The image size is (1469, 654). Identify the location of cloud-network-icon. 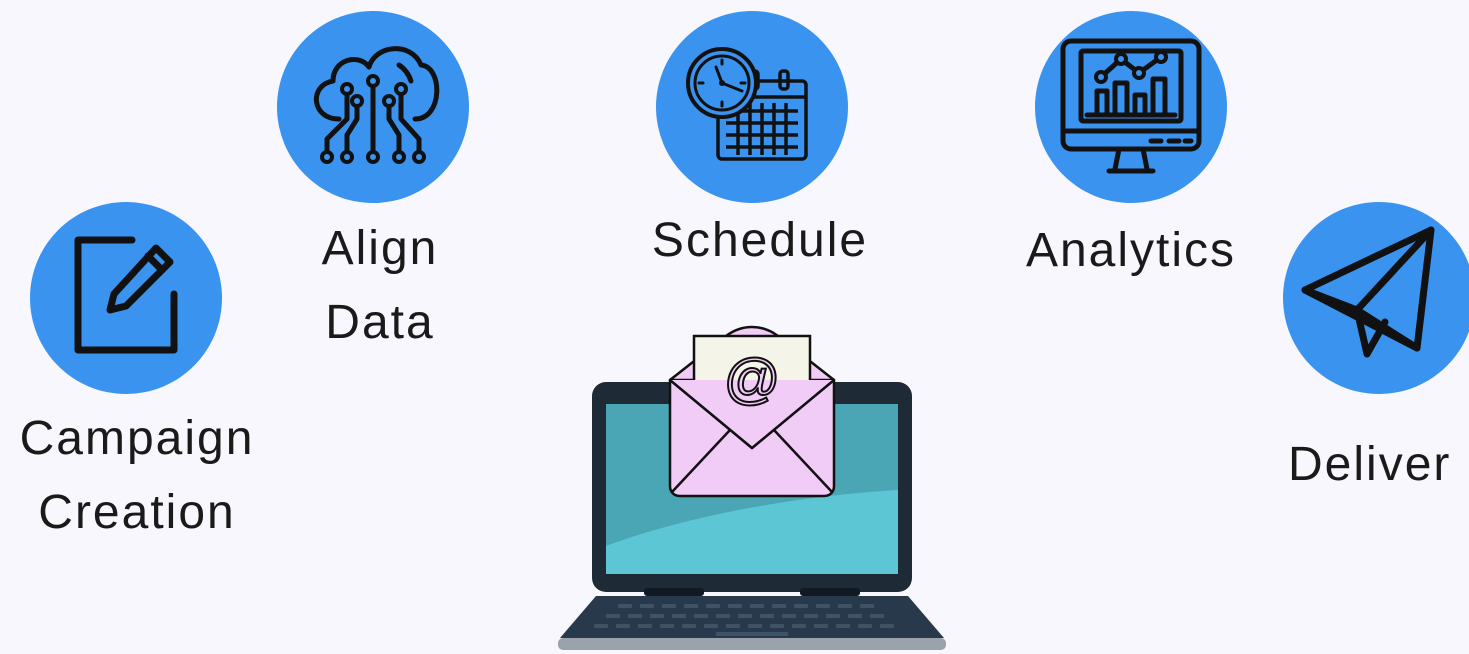
(377, 105).